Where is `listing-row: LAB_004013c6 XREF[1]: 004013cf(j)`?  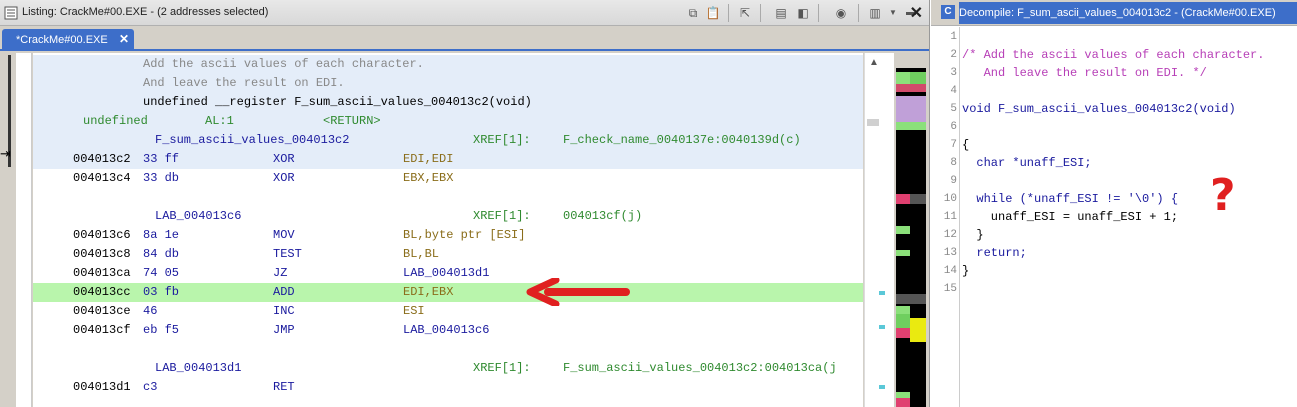
listing-row: LAB_004013c6 XREF[1]: 004013cf(j) is located at coordinates (448, 216).